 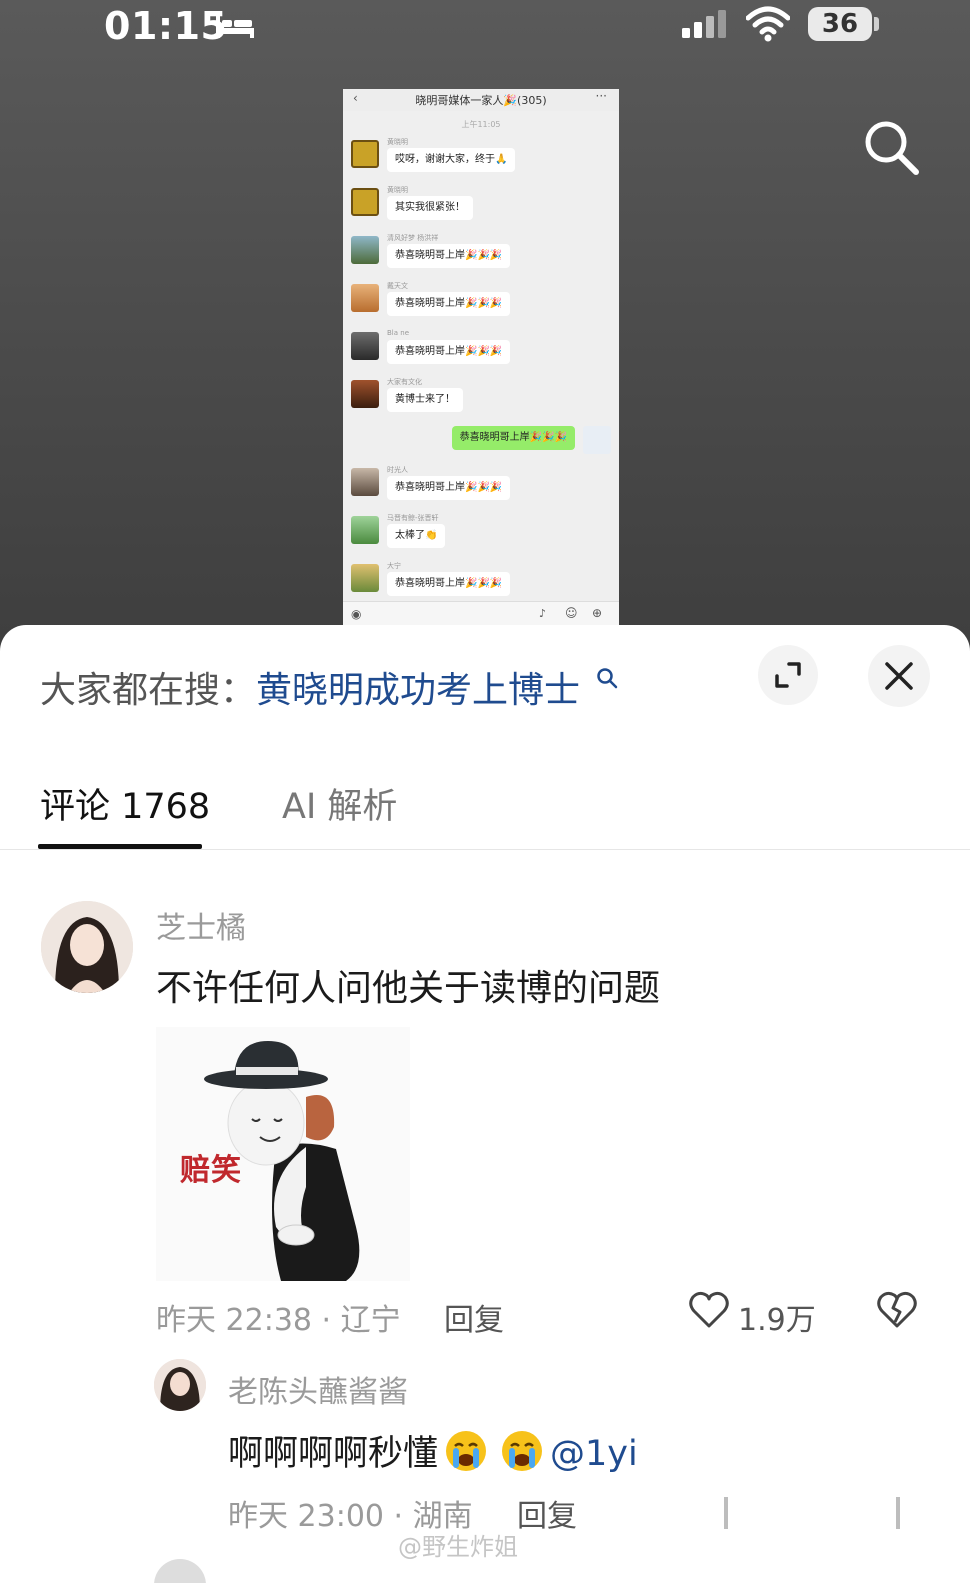 I want to click on signal-icon, so click(x=704, y=24).